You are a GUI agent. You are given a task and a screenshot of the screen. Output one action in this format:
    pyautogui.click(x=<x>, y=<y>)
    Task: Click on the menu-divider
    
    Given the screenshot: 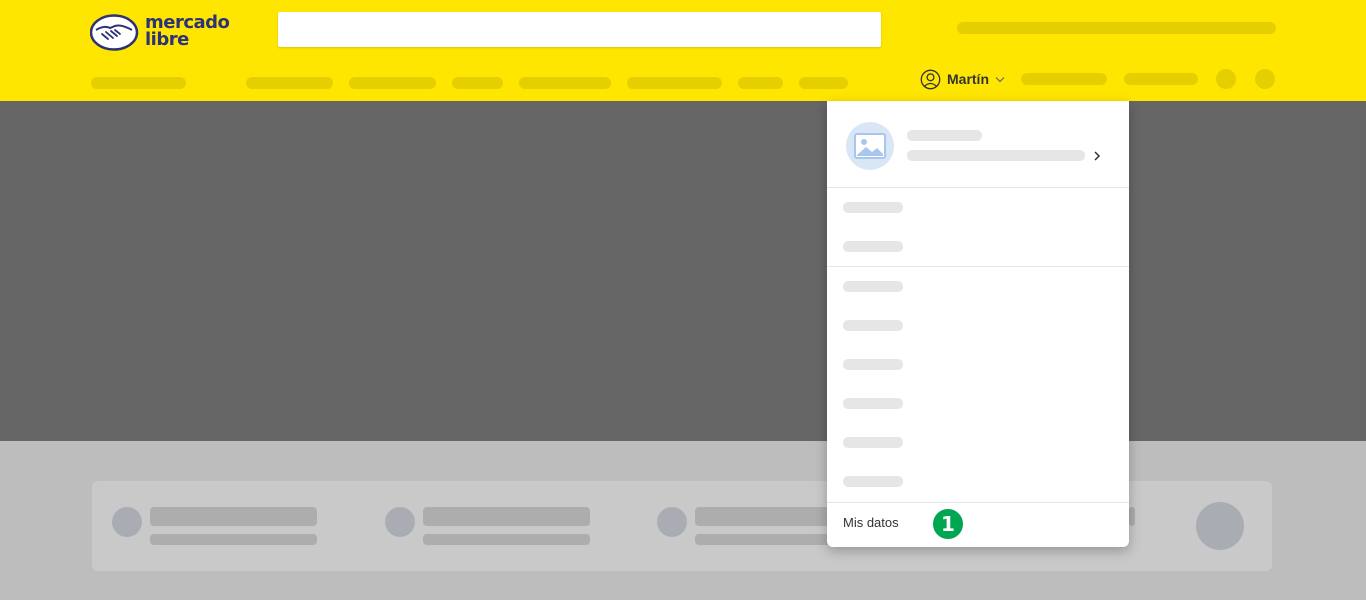 What is the action you would take?
    pyautogui.click(x=978, y=502)
    